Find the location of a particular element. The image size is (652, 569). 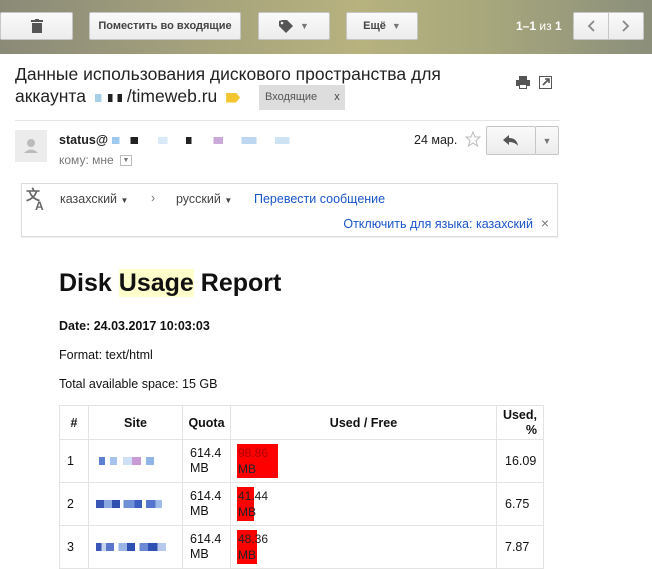

sender-line: status@ is located at coordinates (178, 140).